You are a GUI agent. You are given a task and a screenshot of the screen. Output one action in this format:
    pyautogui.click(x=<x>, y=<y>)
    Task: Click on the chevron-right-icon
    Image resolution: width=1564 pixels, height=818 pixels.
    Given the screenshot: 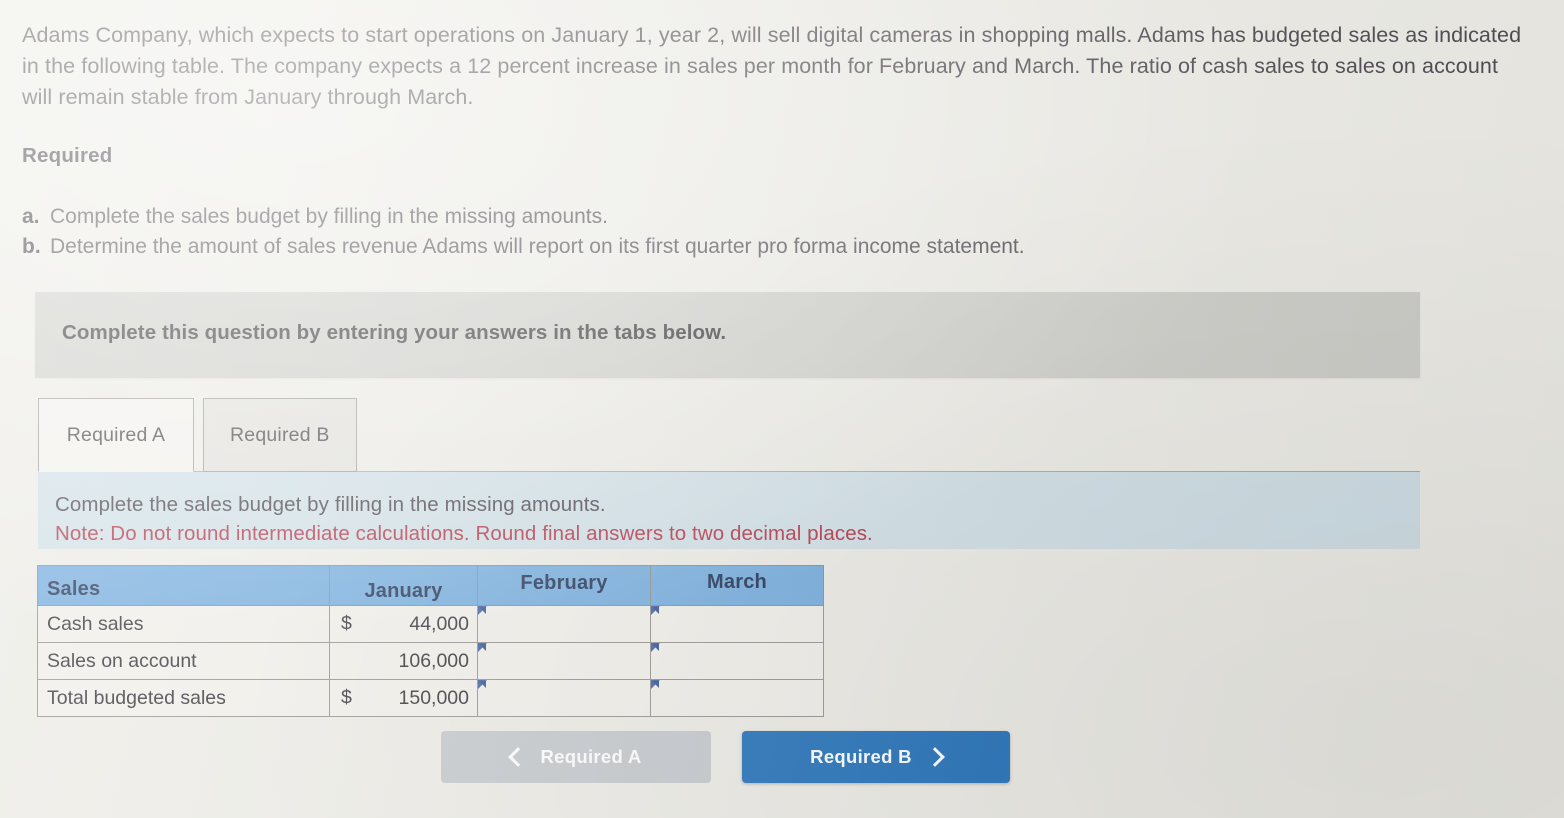 What is the action you would take?
    pyautogui.click(x=934, y=757)
    